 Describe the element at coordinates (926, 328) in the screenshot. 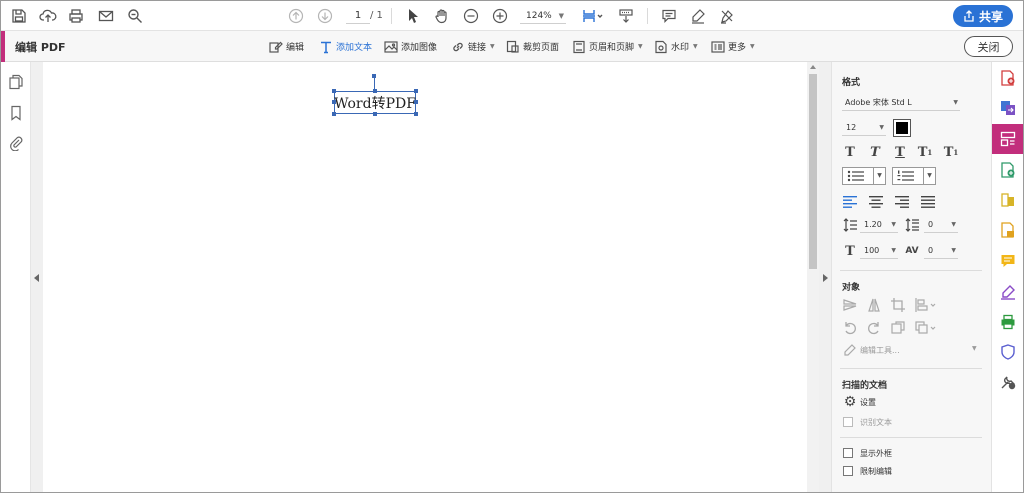

I see `arrange-icon` at that location.